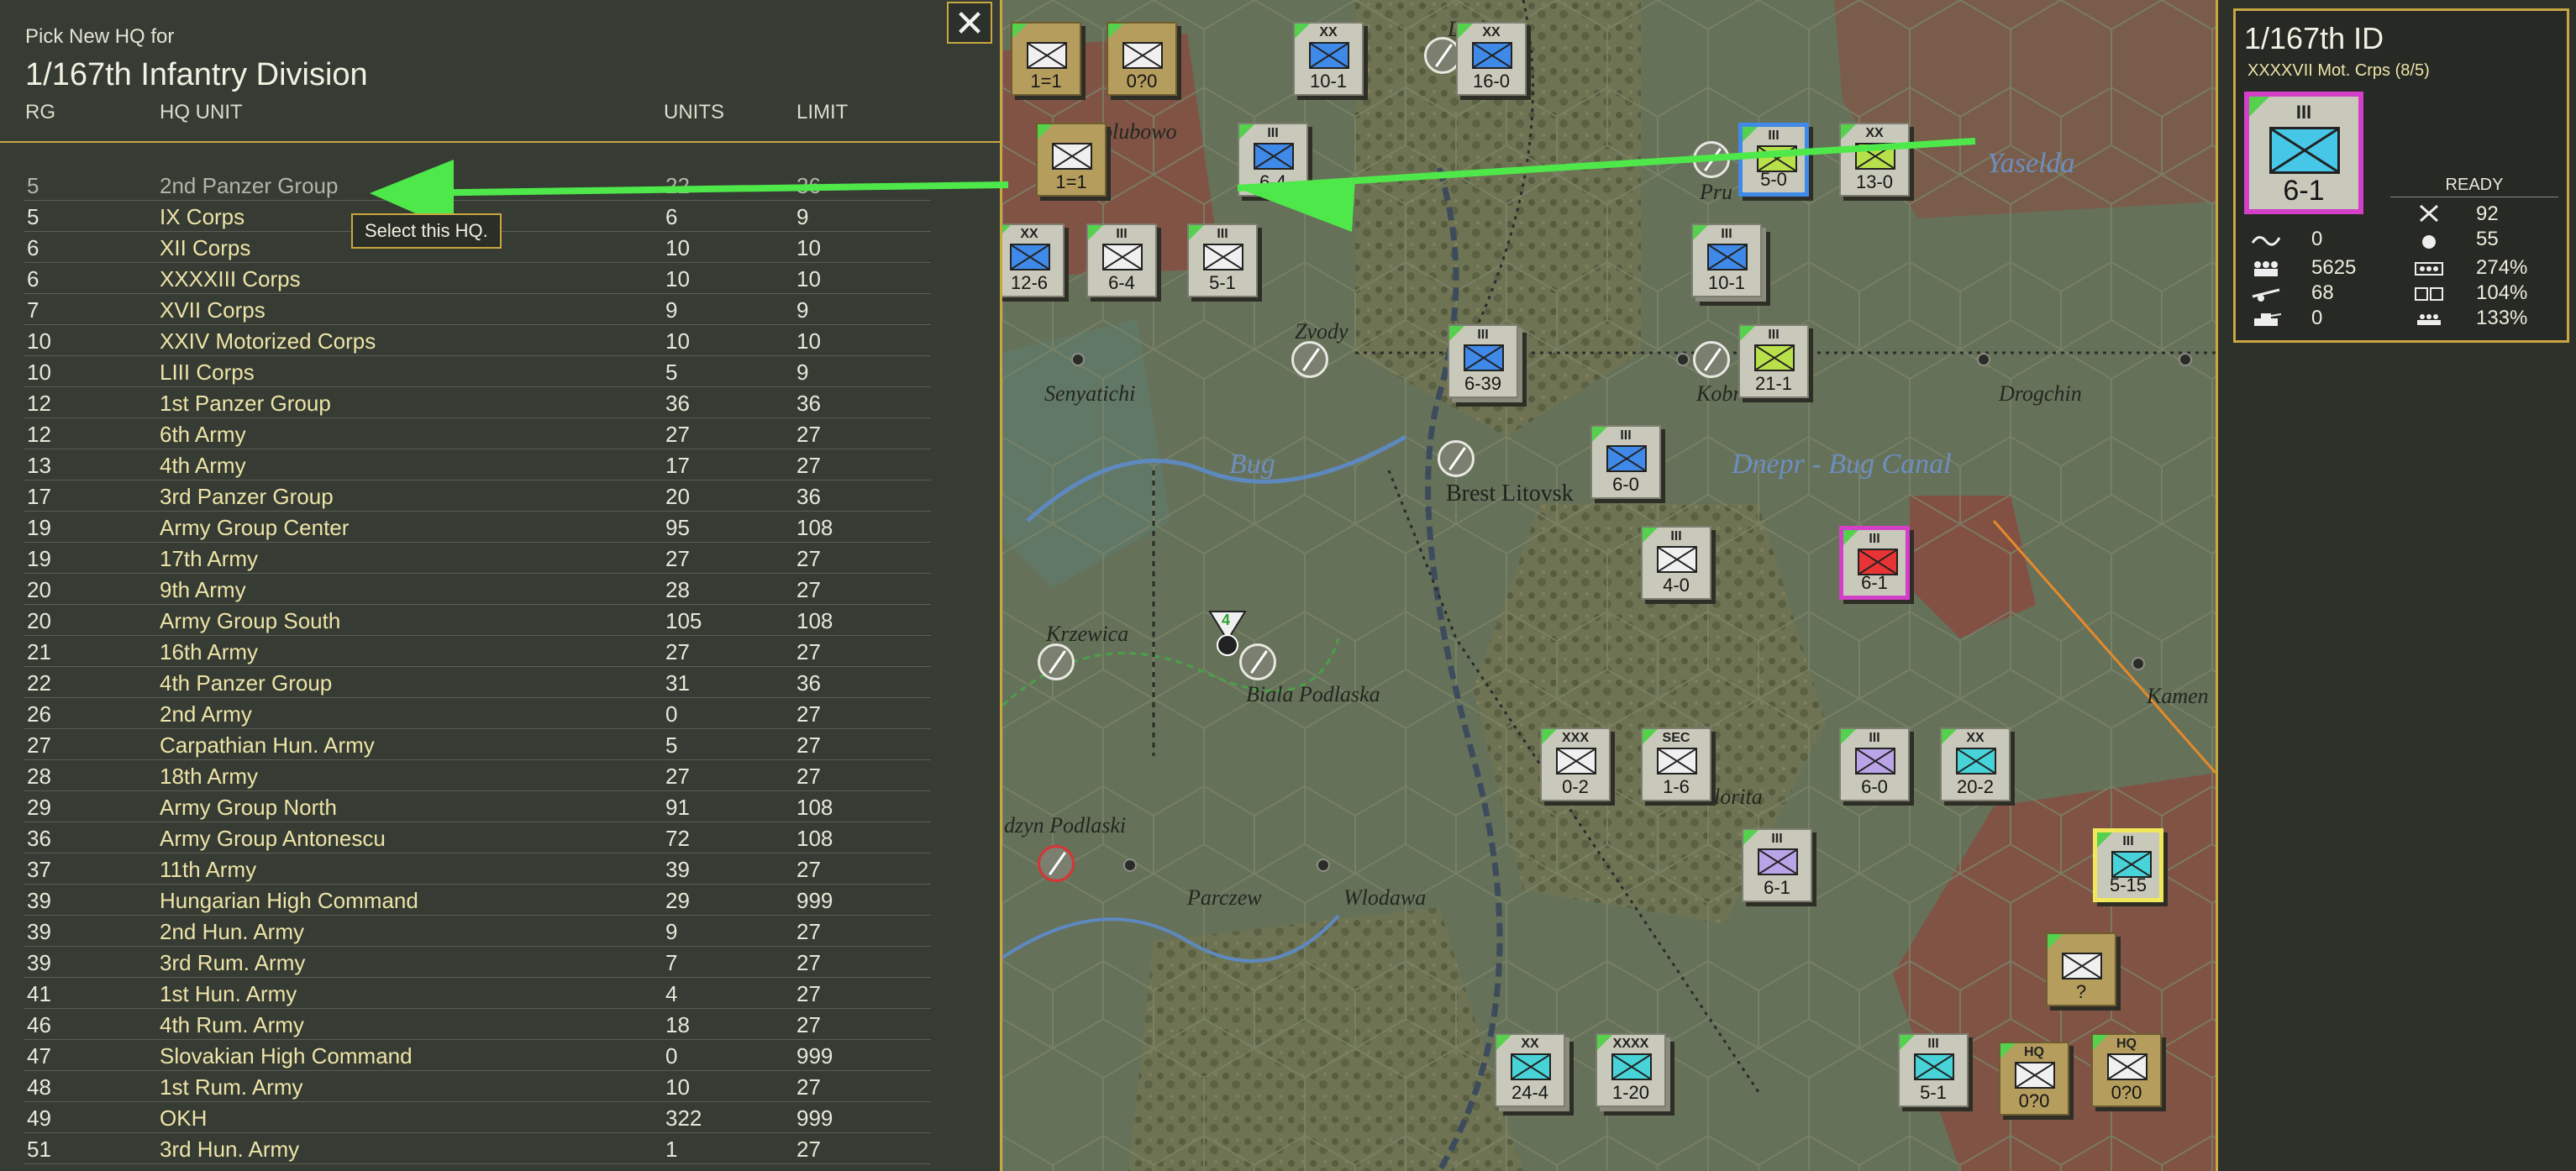 The width and height of the screenshot is (2576, 1171). What do you see at coordinates (808, 403) in the screenshot?
I see `hq-limit-cell: 36` at bounding box center [808, 403].